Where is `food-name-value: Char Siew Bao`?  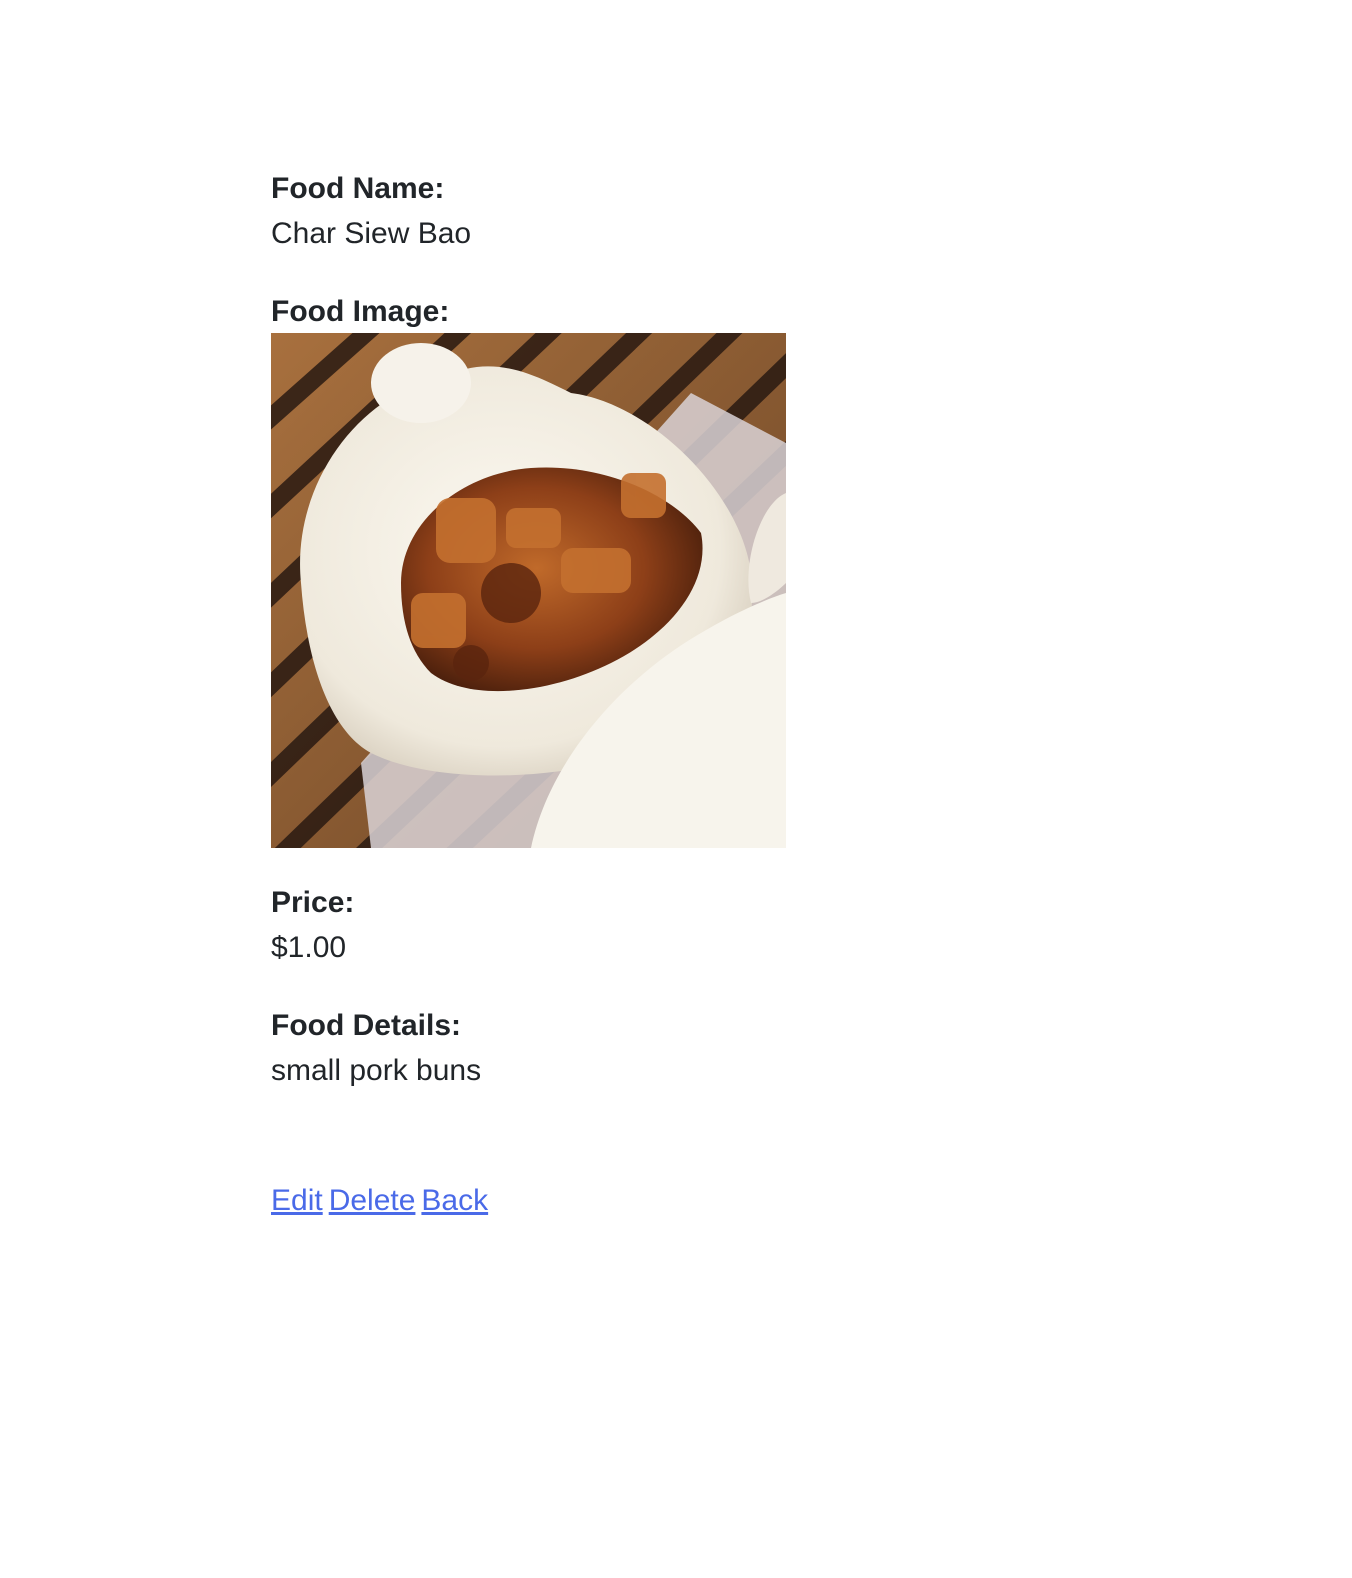 food-name-value: Char Siew Bao is located at coordinates (371, 233).